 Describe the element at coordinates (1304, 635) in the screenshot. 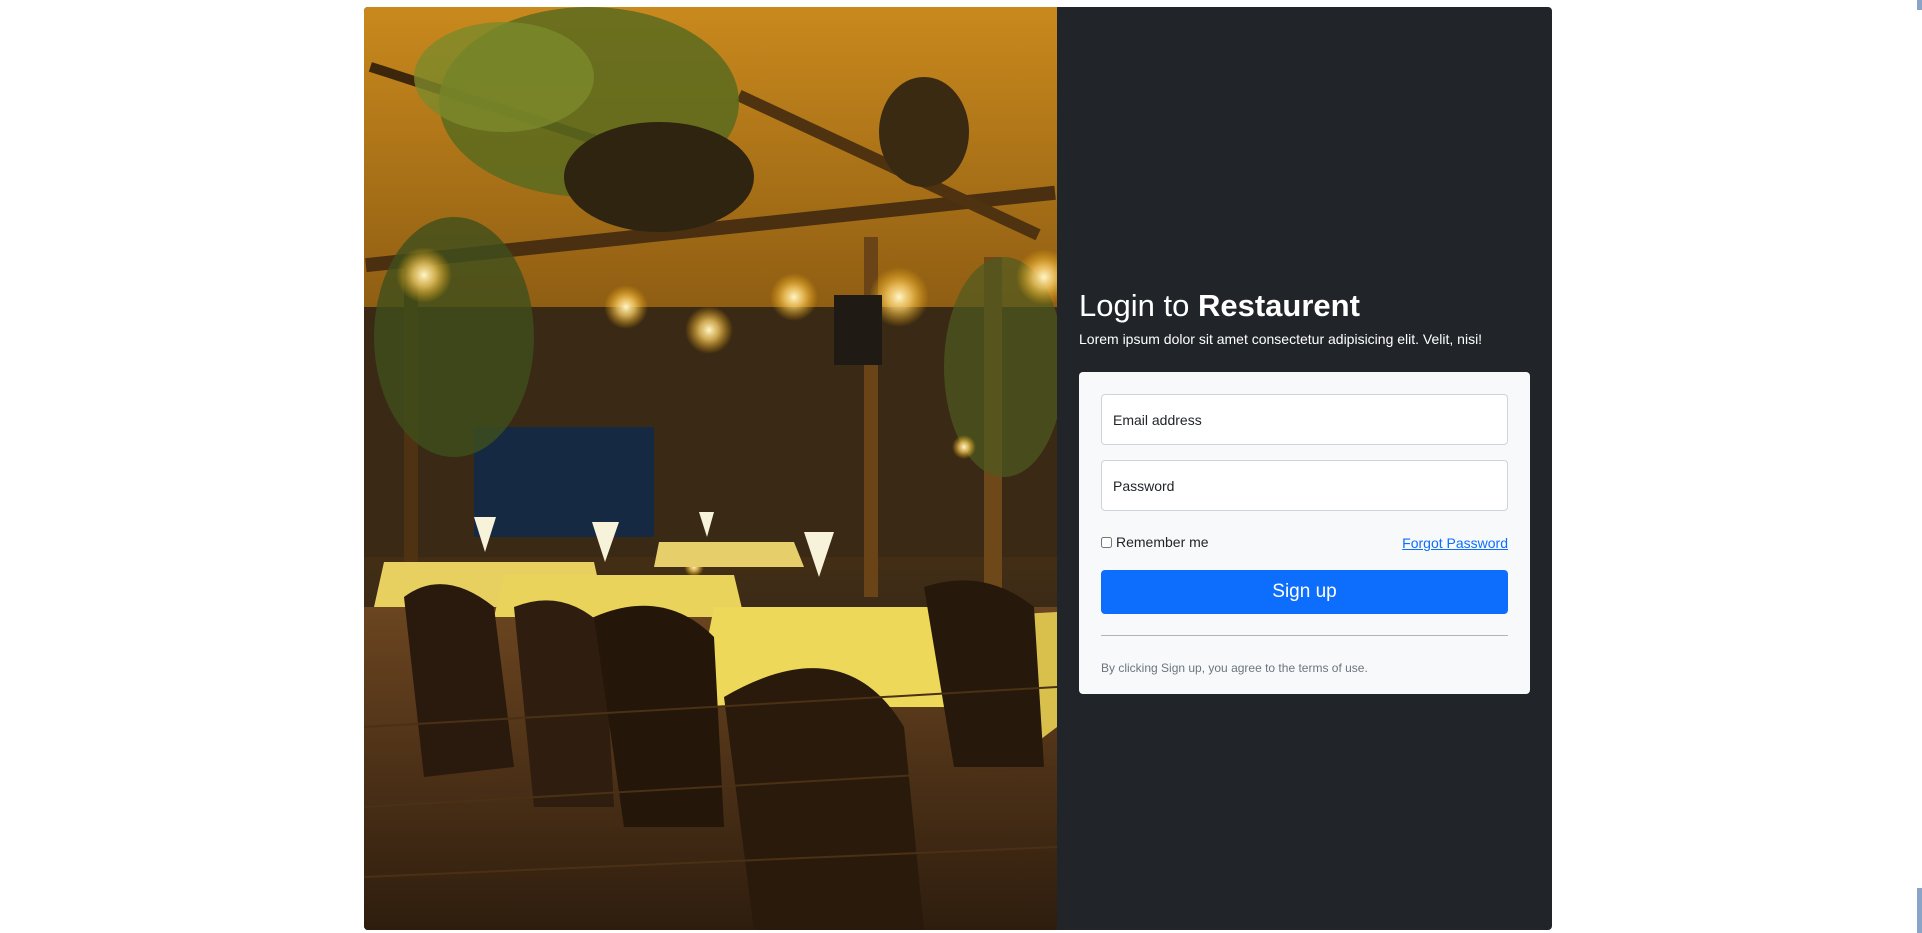

I see `divider` at that location.